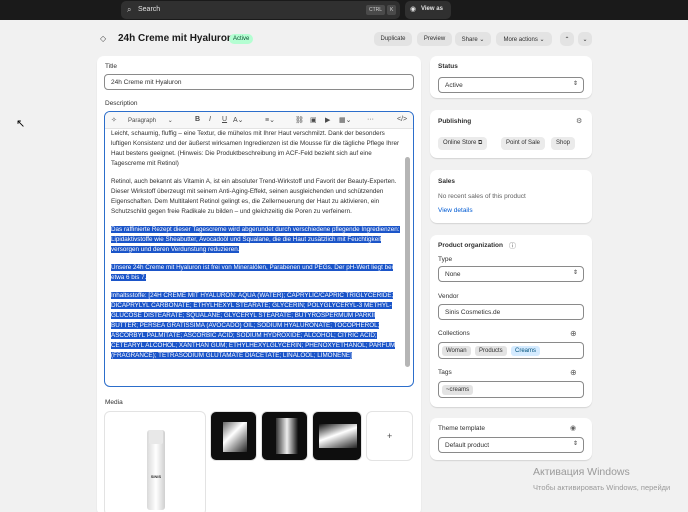 The image size is (688, 512). I want to click on add-media-button: +, so click(389, 436).